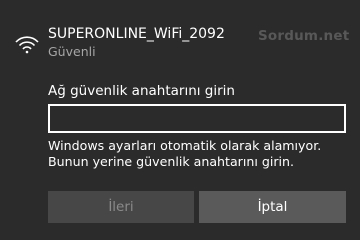  Describe the element at coordinates (141, 91) in the screenshot. I see `security-key-label: Ağ güvenlik anahtarını girin` at that location.